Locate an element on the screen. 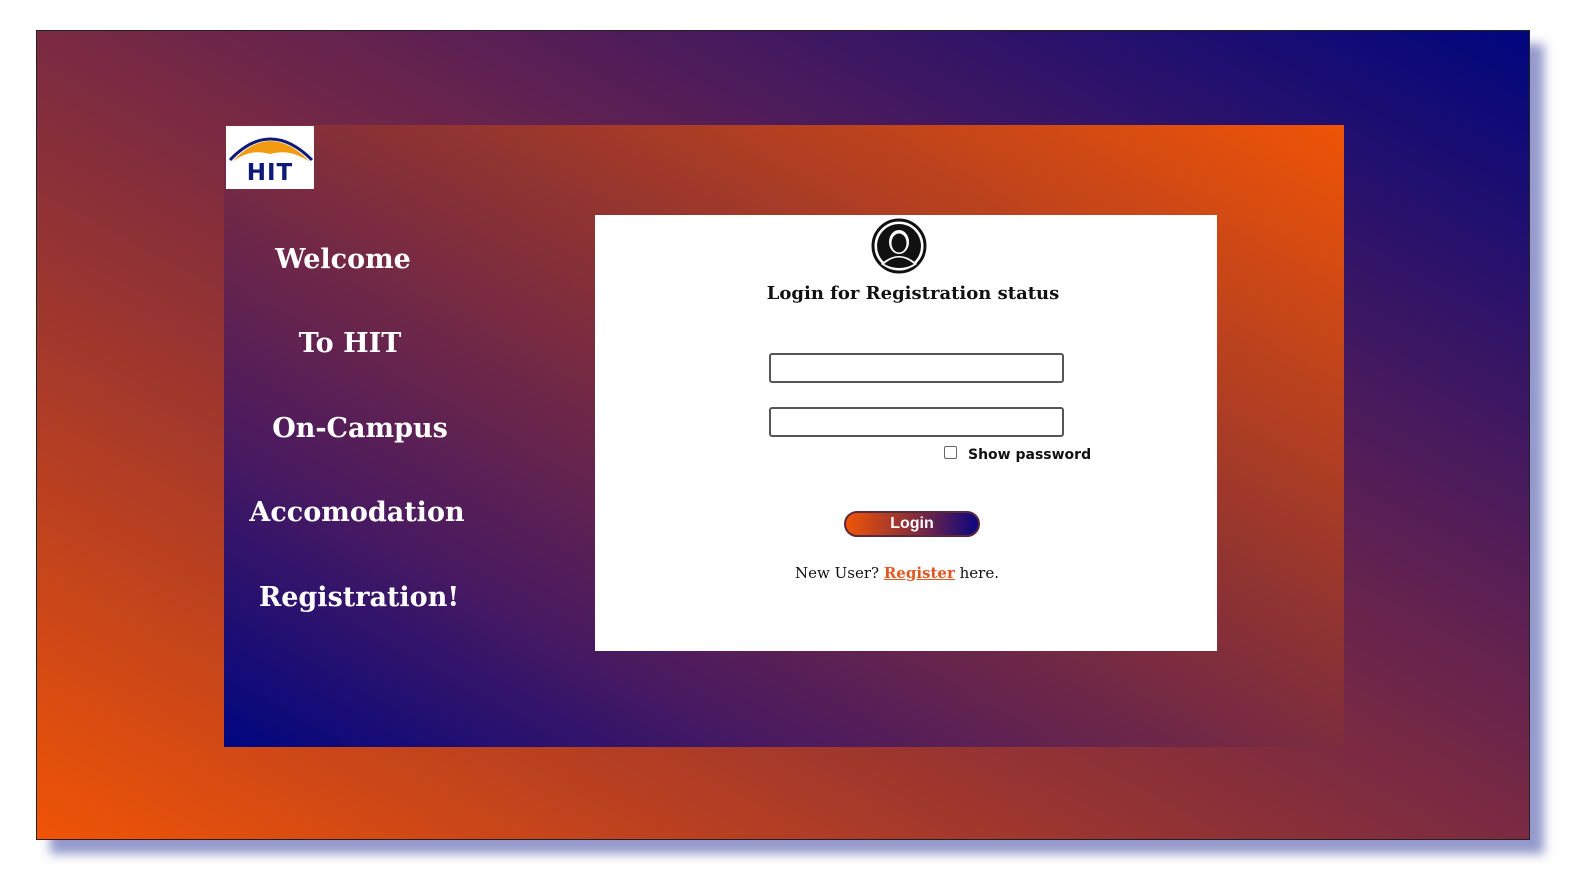 The image size is (1575, 880). username-input is located at coordinates (916, 368).